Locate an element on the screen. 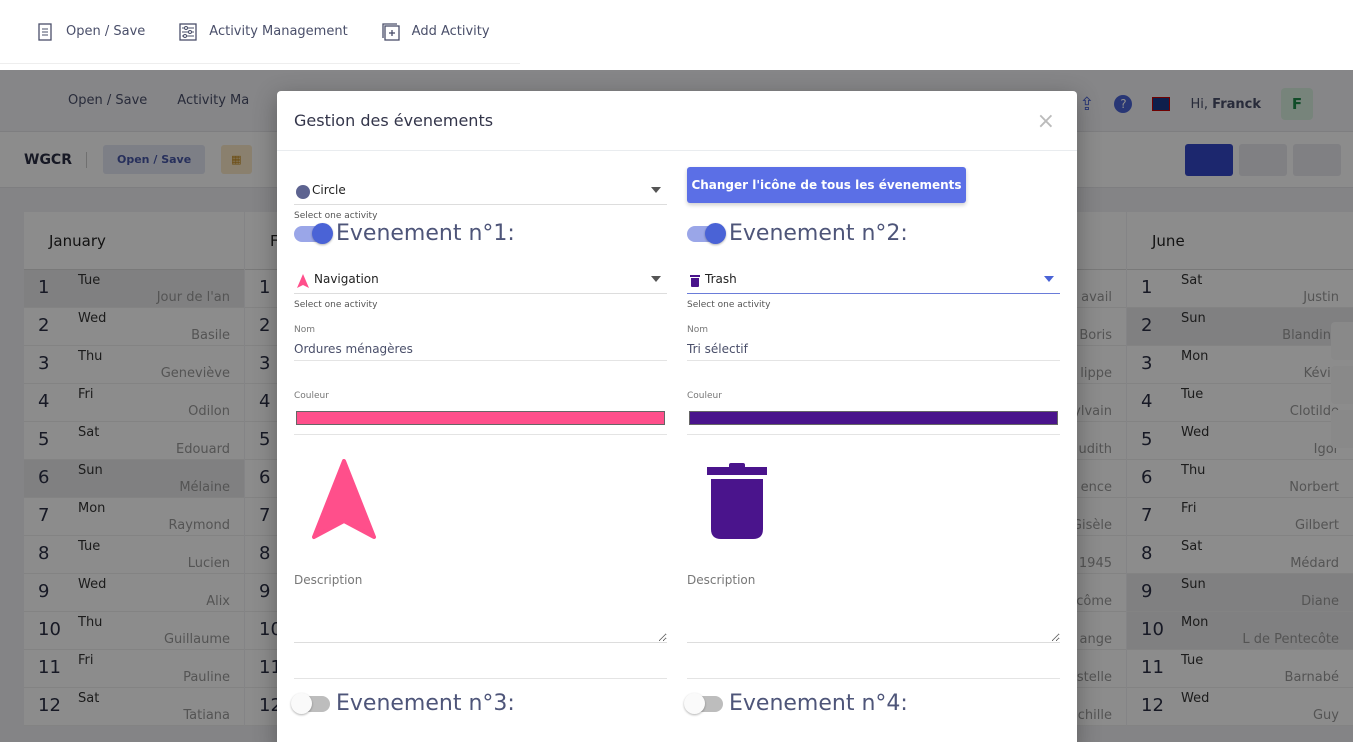  event-2-header: Evenement n°2: is located at coordinates (797, 233).